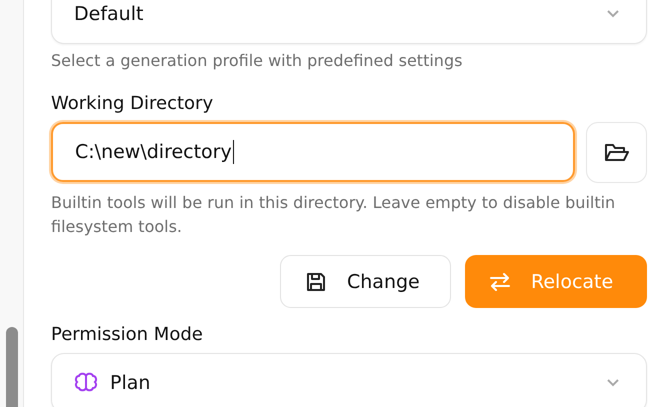 Image resolution: width=672 pixels, height=407 pixels. What do you see at coordinates (257, 61) in the screenshot?
I see `help-text: Select a generation profile with predefined settings` at bounding box center [257, 61].